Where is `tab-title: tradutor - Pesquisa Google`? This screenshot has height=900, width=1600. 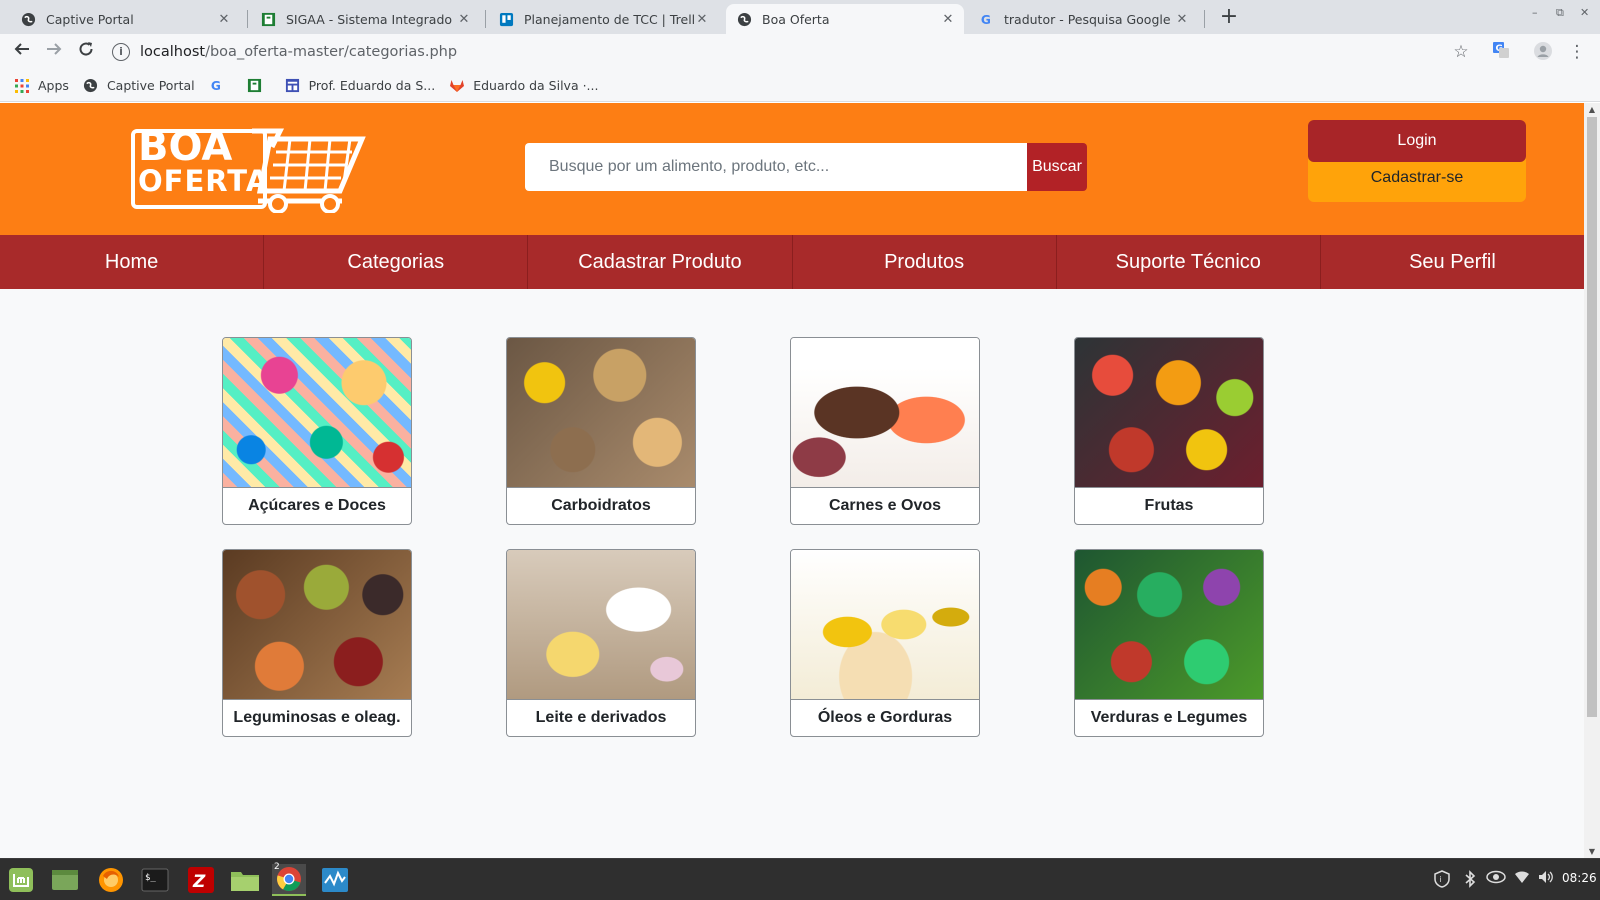 tab-title: tradutor - Pesquisa Google is located at coordinates (1087, 19).